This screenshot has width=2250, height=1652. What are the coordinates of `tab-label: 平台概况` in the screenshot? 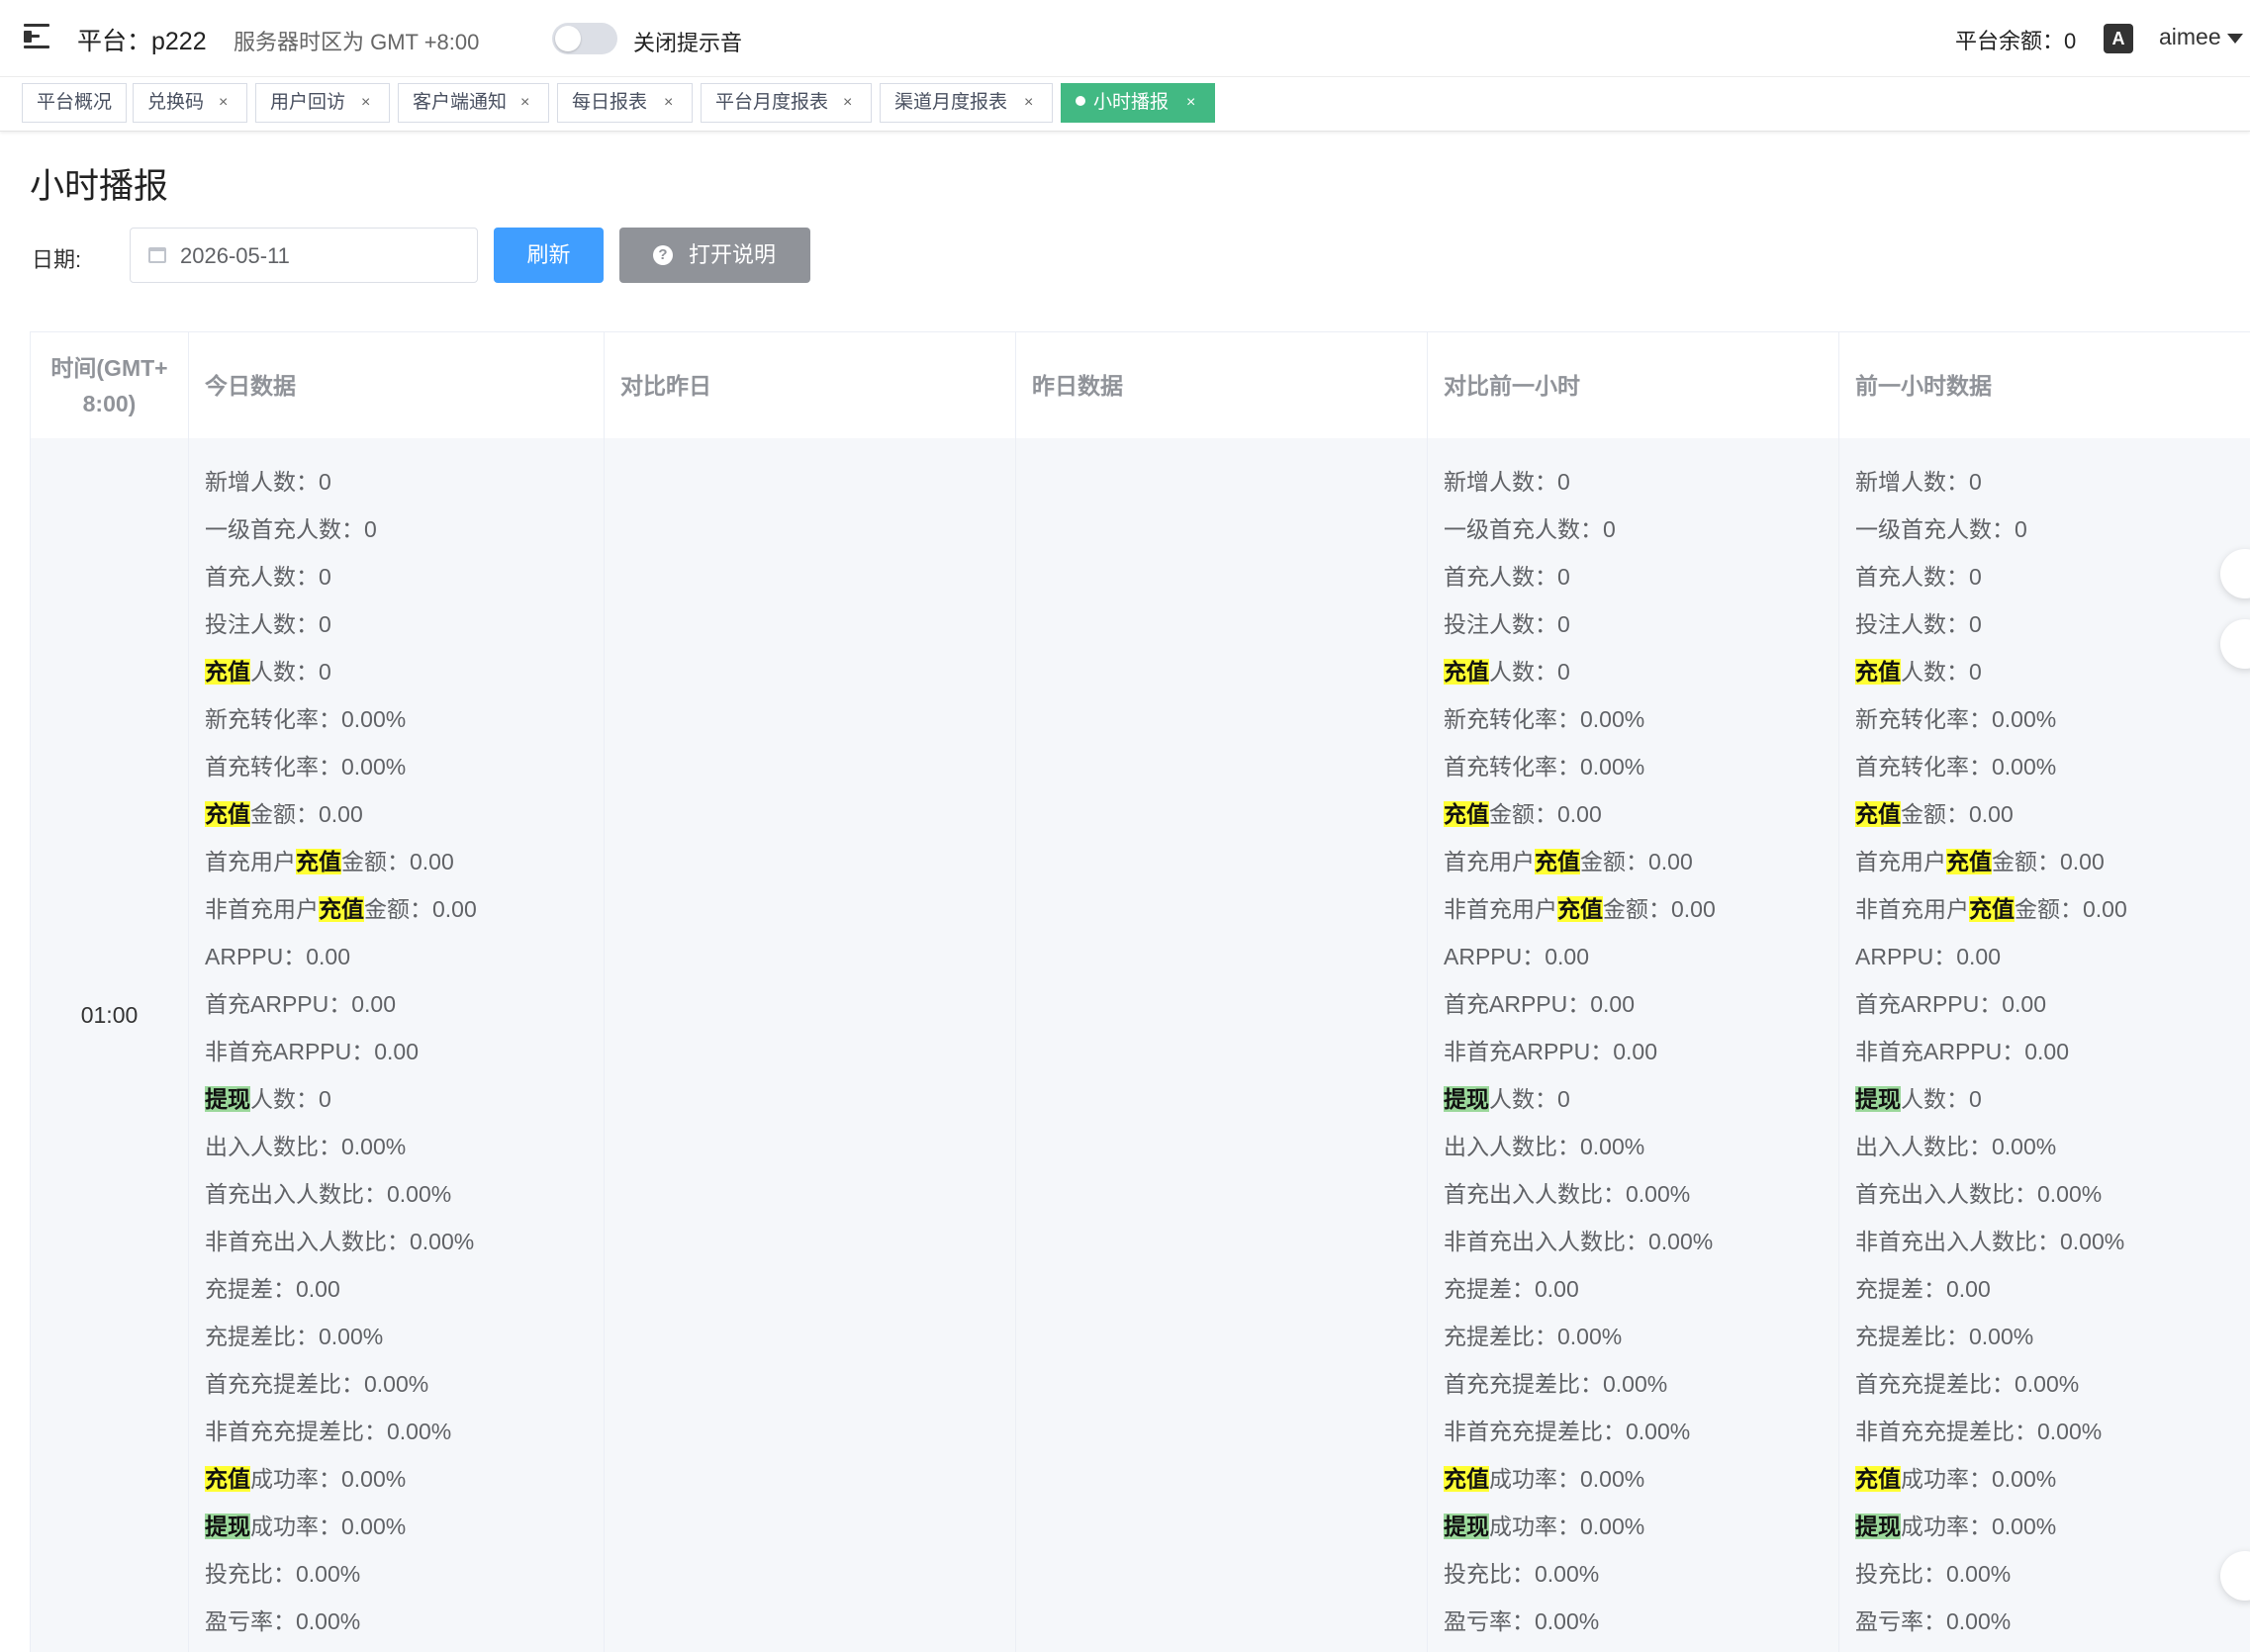 It's located at (75, 102).